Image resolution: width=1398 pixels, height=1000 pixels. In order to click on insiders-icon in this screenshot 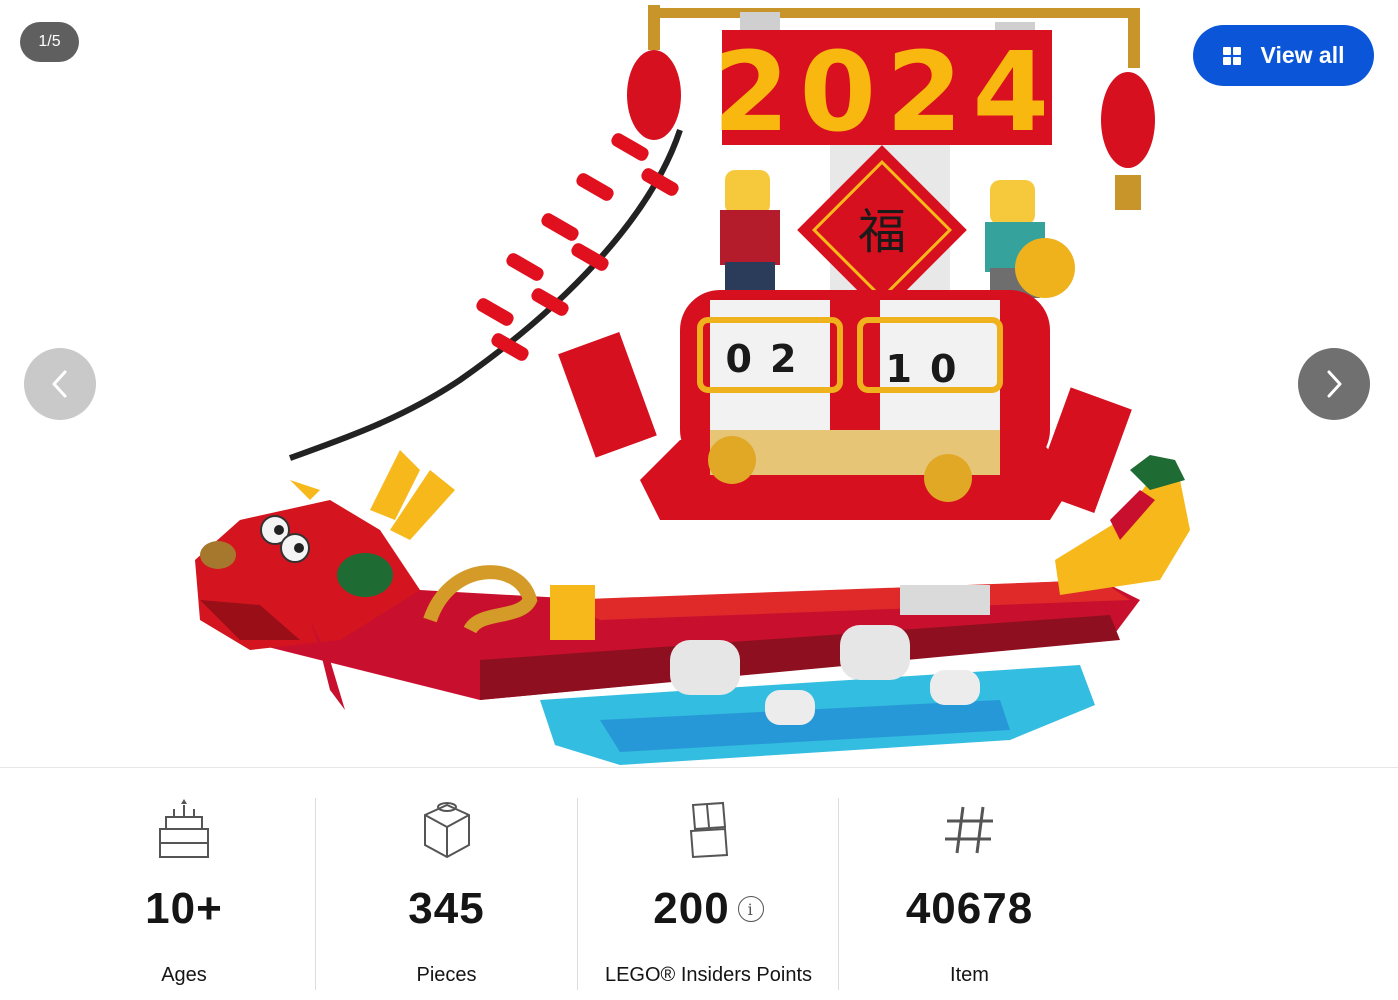, I will do `click(709, 830)`.